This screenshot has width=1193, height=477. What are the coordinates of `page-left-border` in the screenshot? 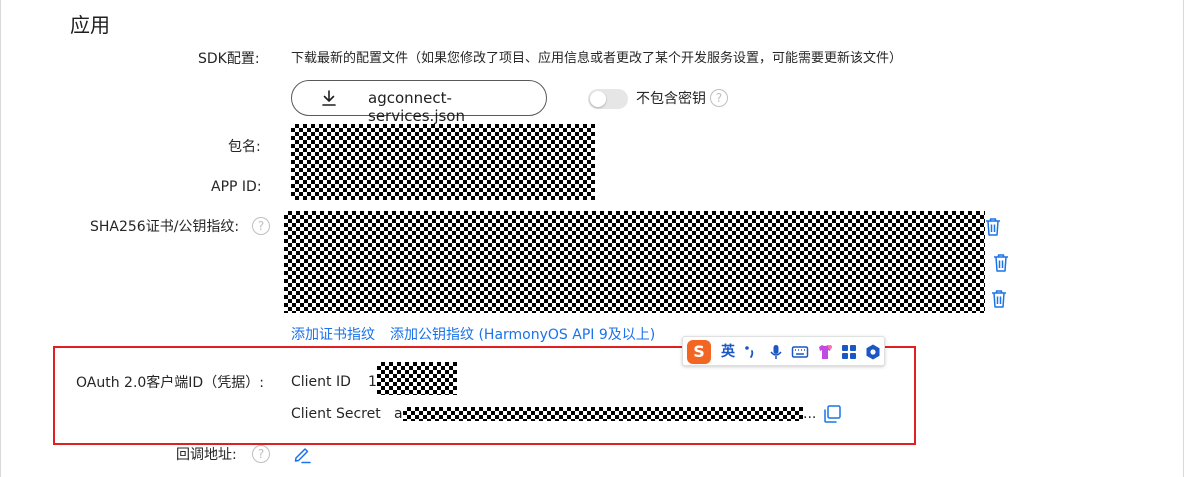 It's located at (0, 238).